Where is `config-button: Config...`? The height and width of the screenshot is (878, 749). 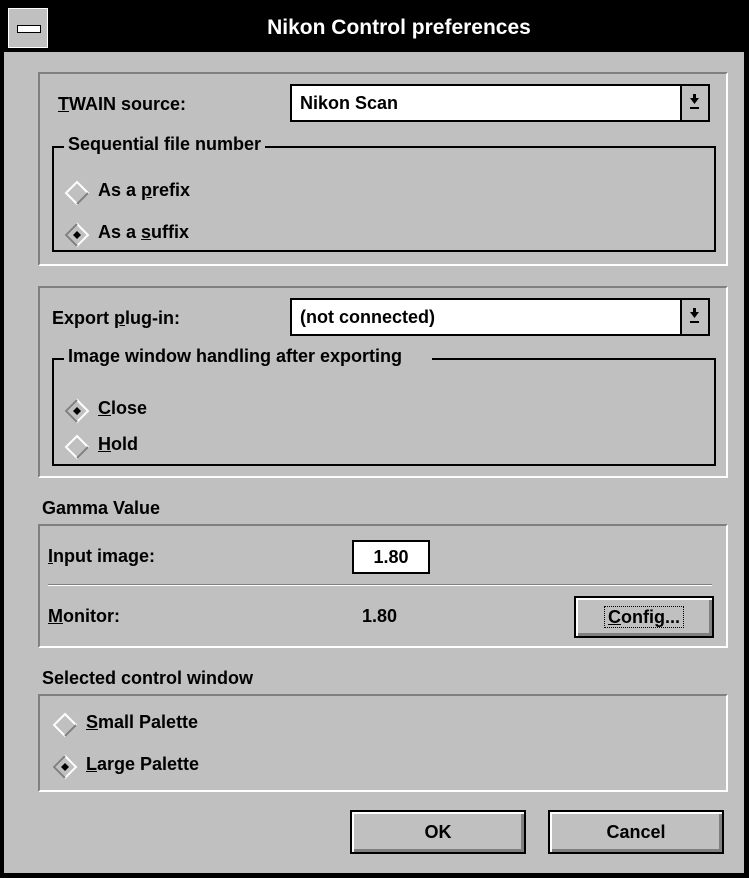
config-button: Config... is located at coordinates (644, 617).